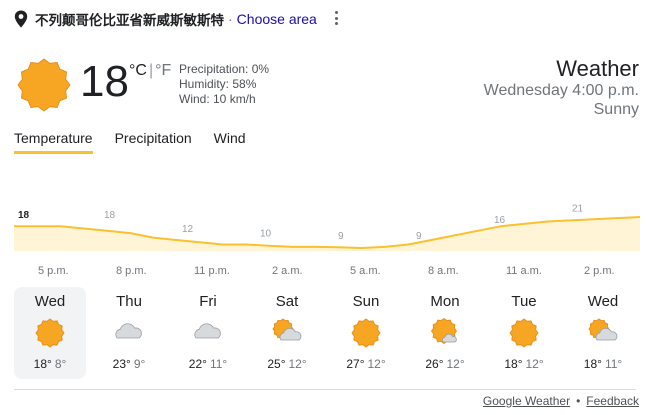 The width and height of the screenshot is (650, 415). I want to click on hour-label: 5 p.m., so click(53, 271).